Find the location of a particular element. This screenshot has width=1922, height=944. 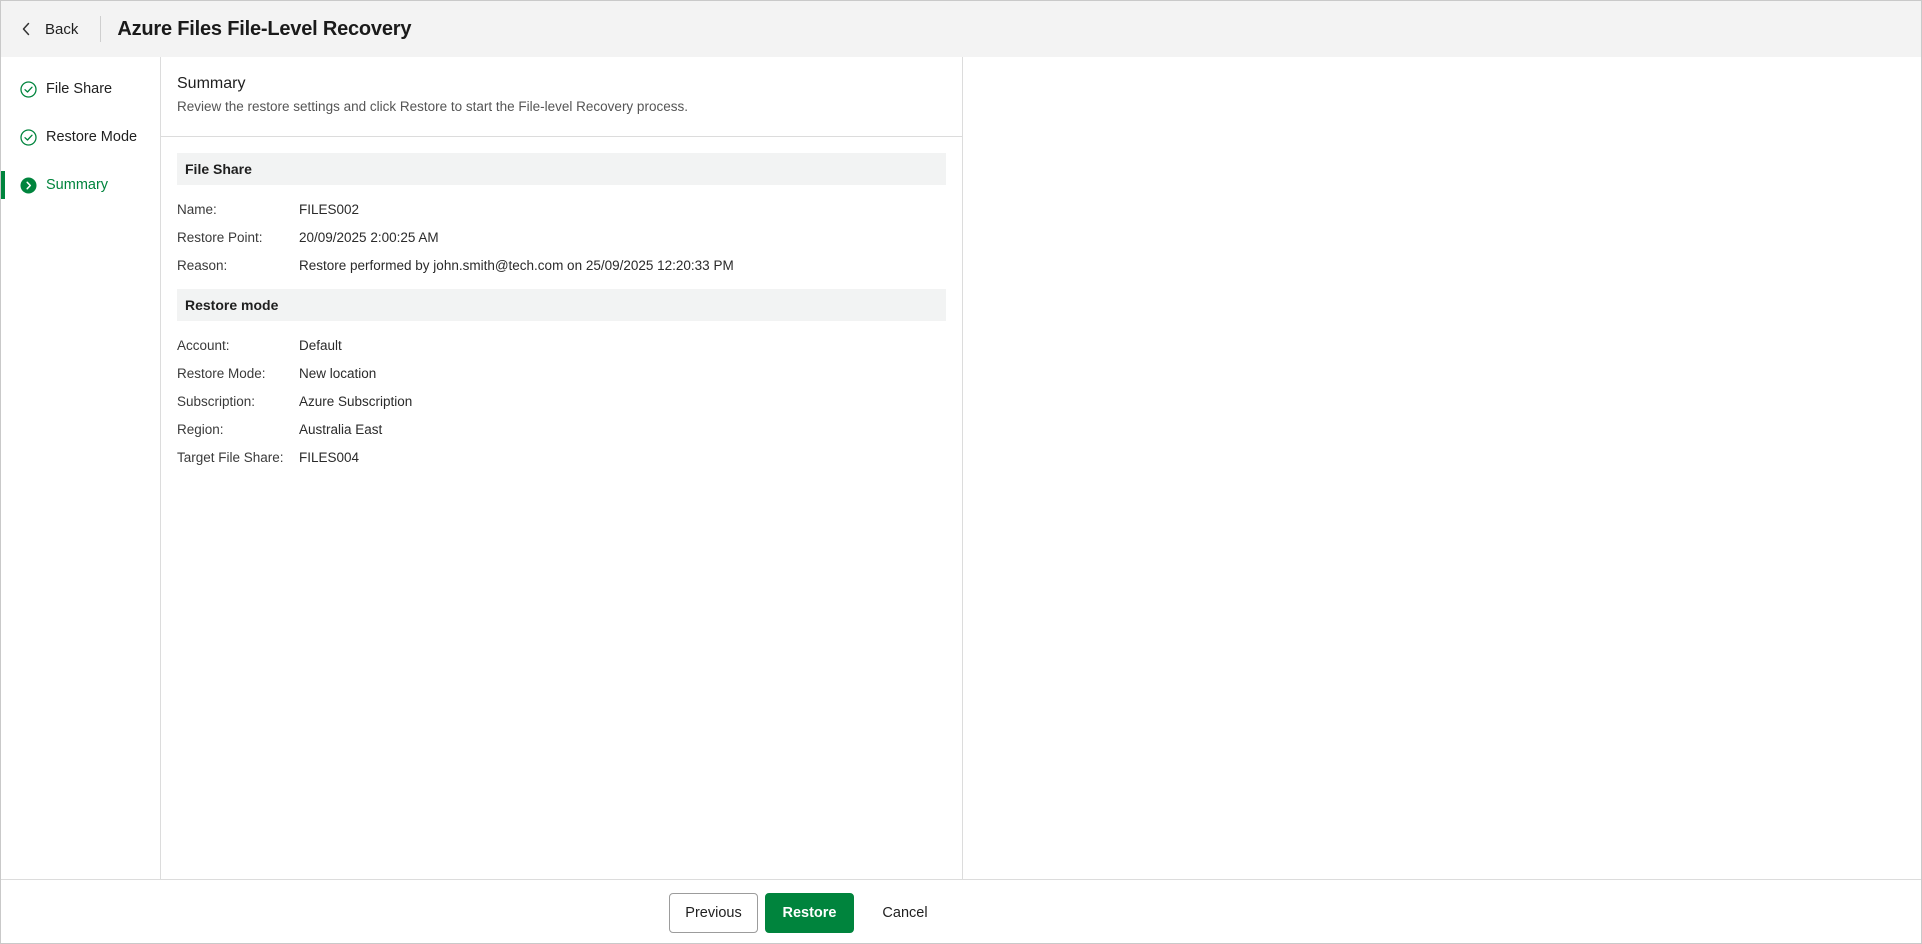

detail-value: 20/09/2025 2:00:25 AM is located at coordinates (369, 237).